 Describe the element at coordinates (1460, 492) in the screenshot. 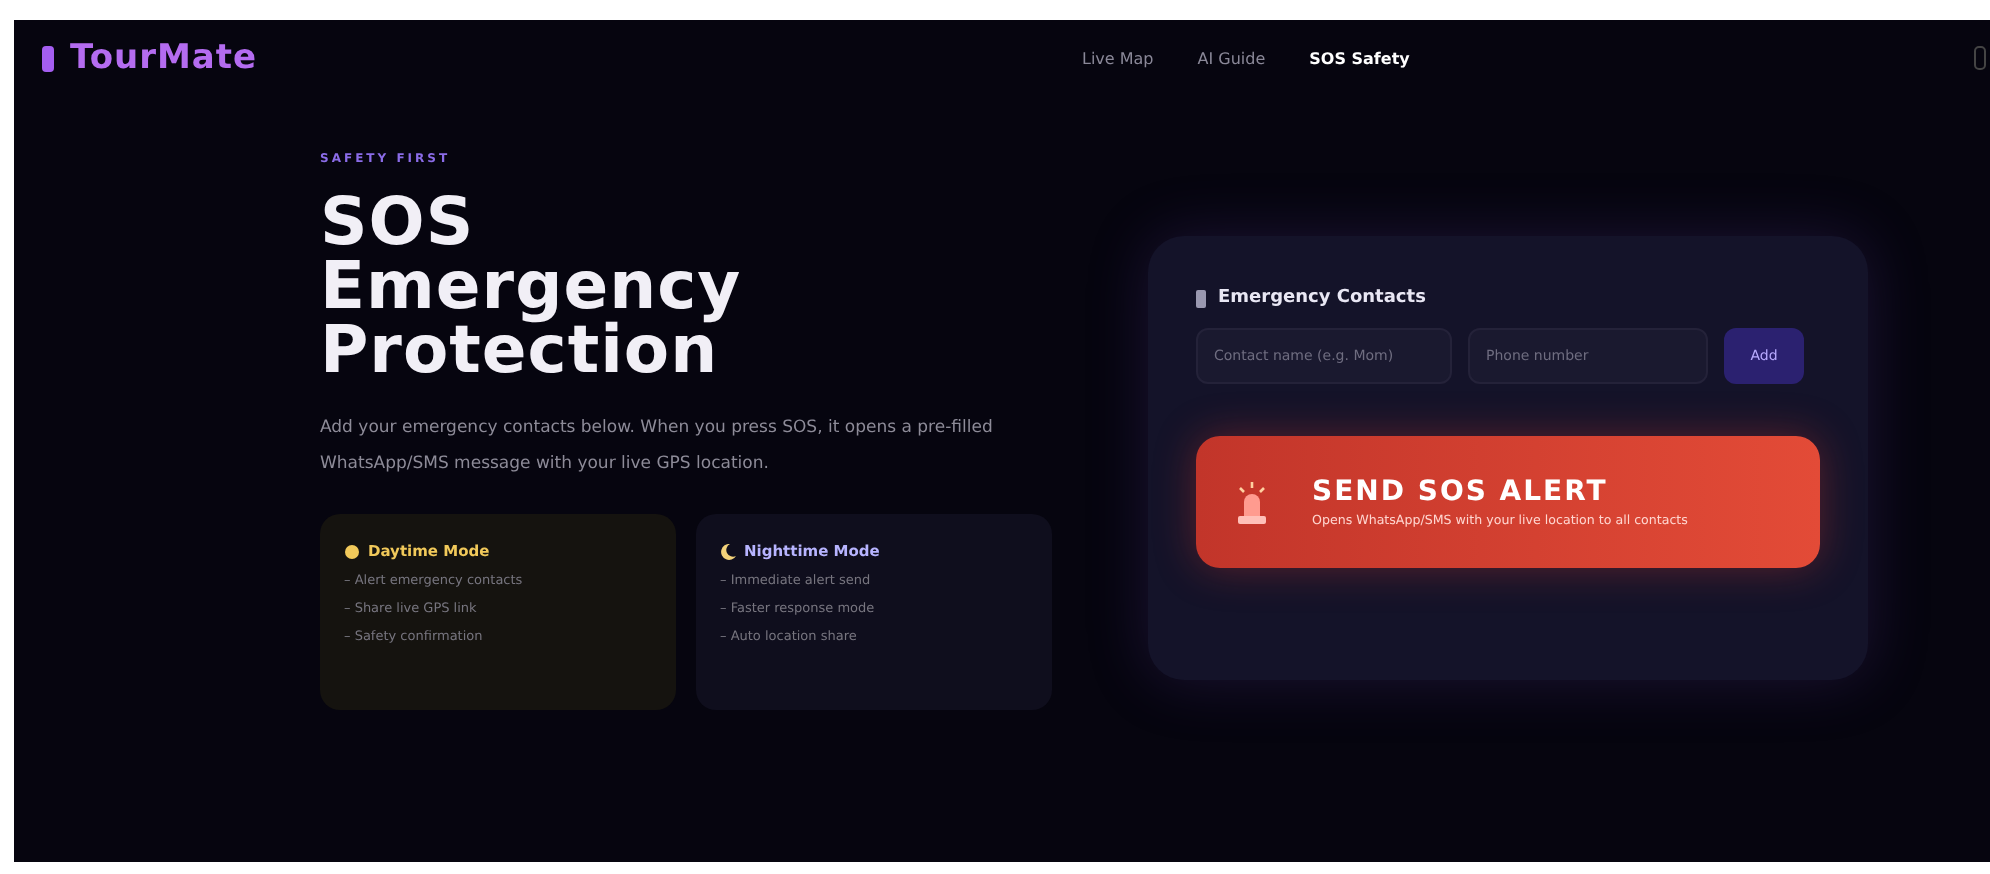

I see `sos-title: SEND SOS ALERT` at that location.